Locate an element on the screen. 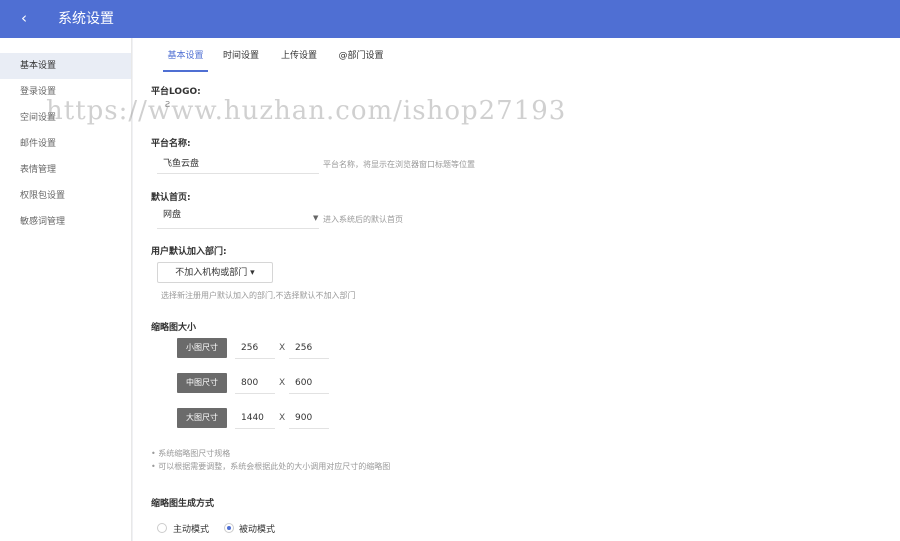 This screenshot has height=541, width=900. dept-dropdown-button: 不加入机构或部门 ▾ is located at coordinates (215, 272).